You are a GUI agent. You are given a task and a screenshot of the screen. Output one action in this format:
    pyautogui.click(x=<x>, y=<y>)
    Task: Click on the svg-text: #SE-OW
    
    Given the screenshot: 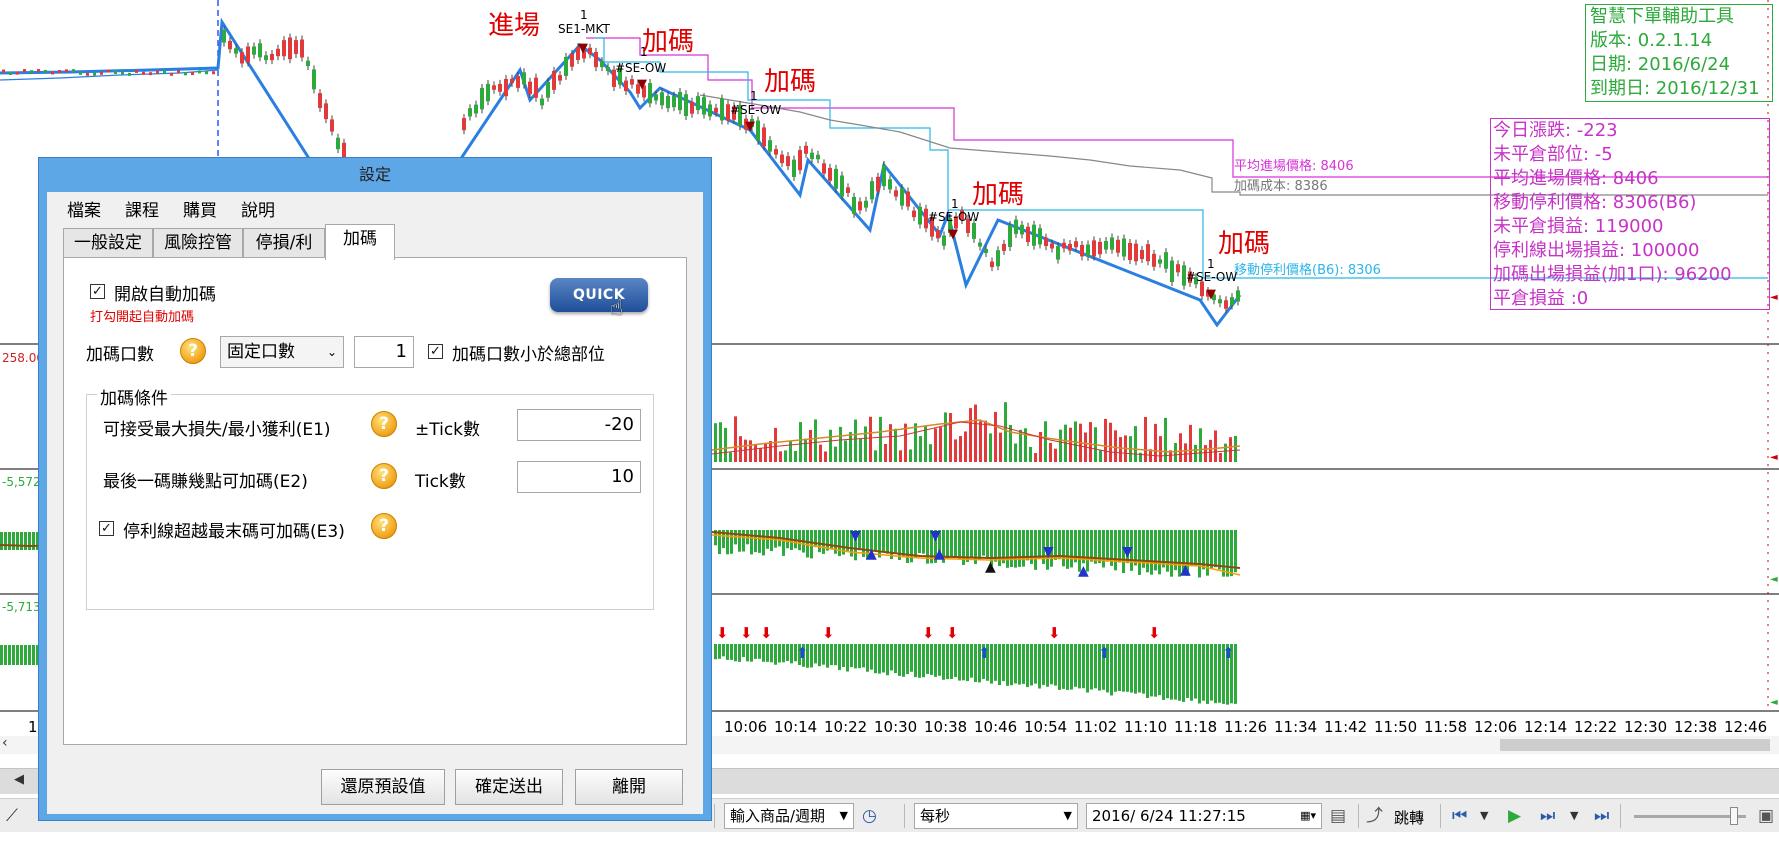 What is the action you would take?
    pyautogui.click(x=640, y=68)
    